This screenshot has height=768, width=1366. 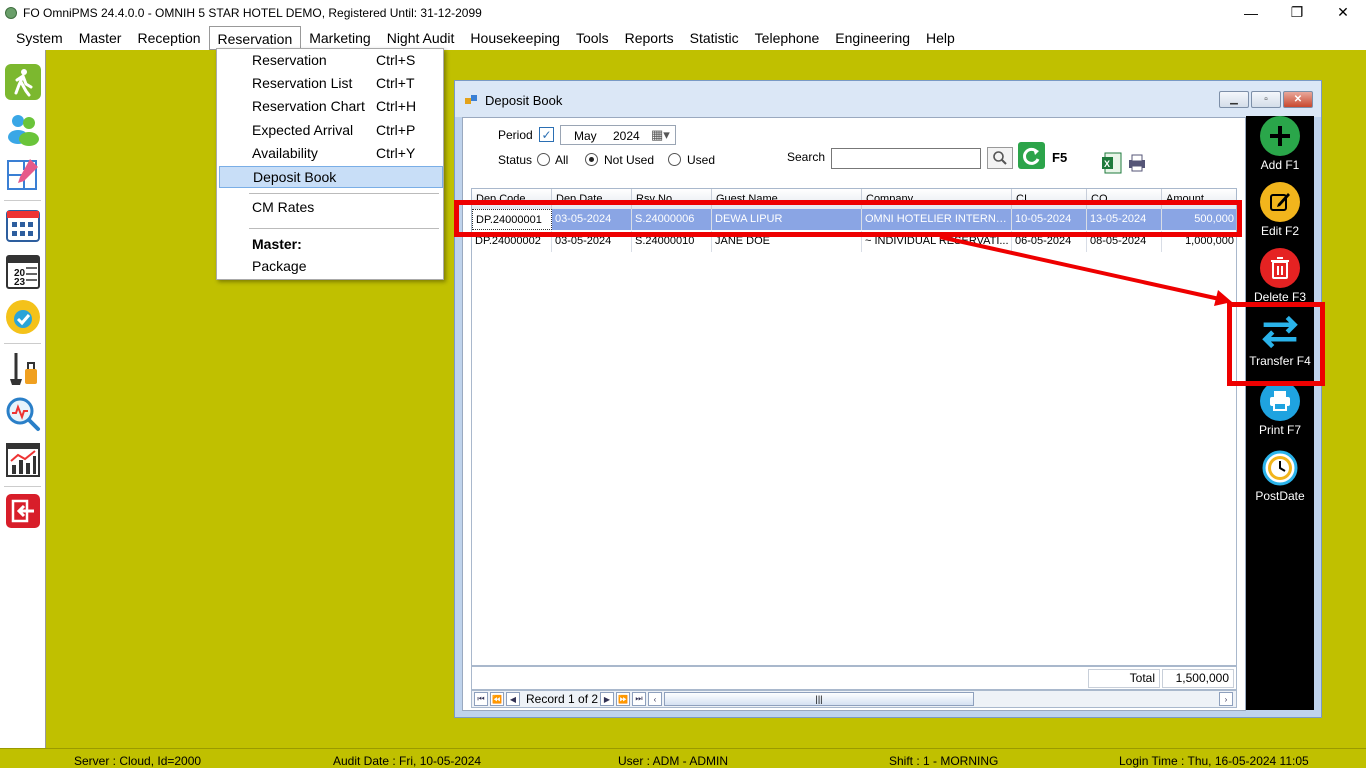 I want to click on menu-help: Help, so click(x=940, y=38).